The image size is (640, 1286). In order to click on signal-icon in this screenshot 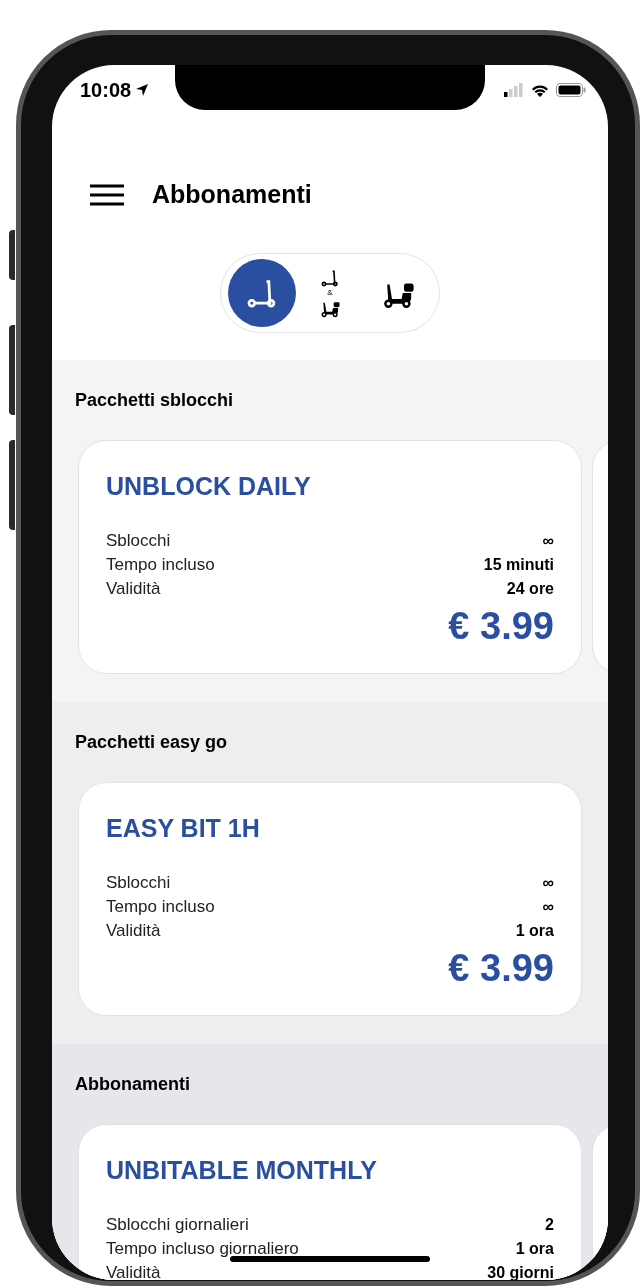, I will do `click(514, 90)`.